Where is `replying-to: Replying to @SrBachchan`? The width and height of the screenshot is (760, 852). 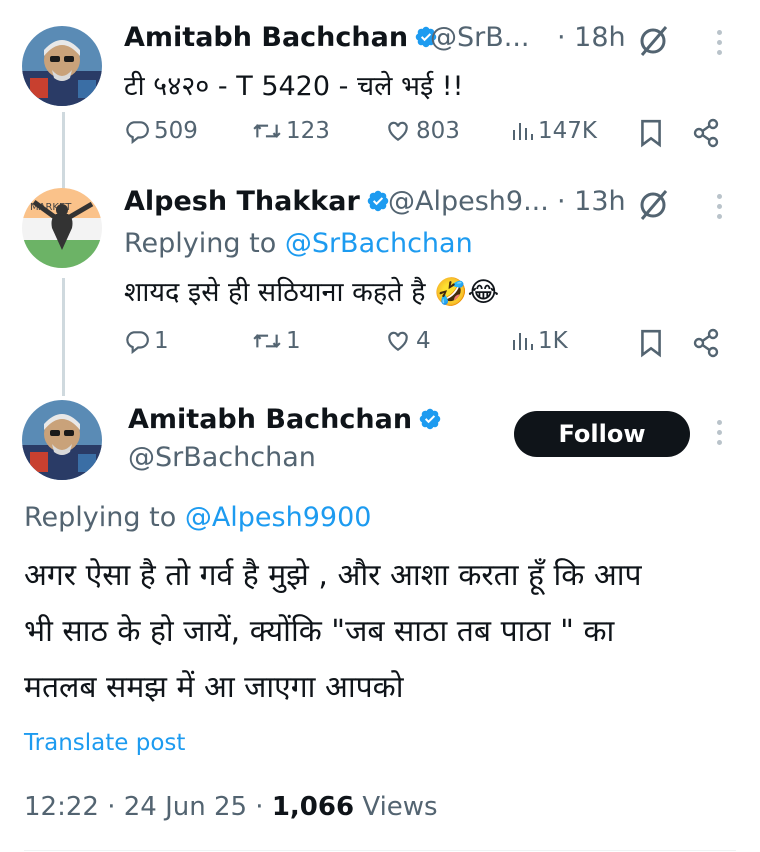 replying-to: Replying to @SrBachchan is located at coordinates (298, 243).